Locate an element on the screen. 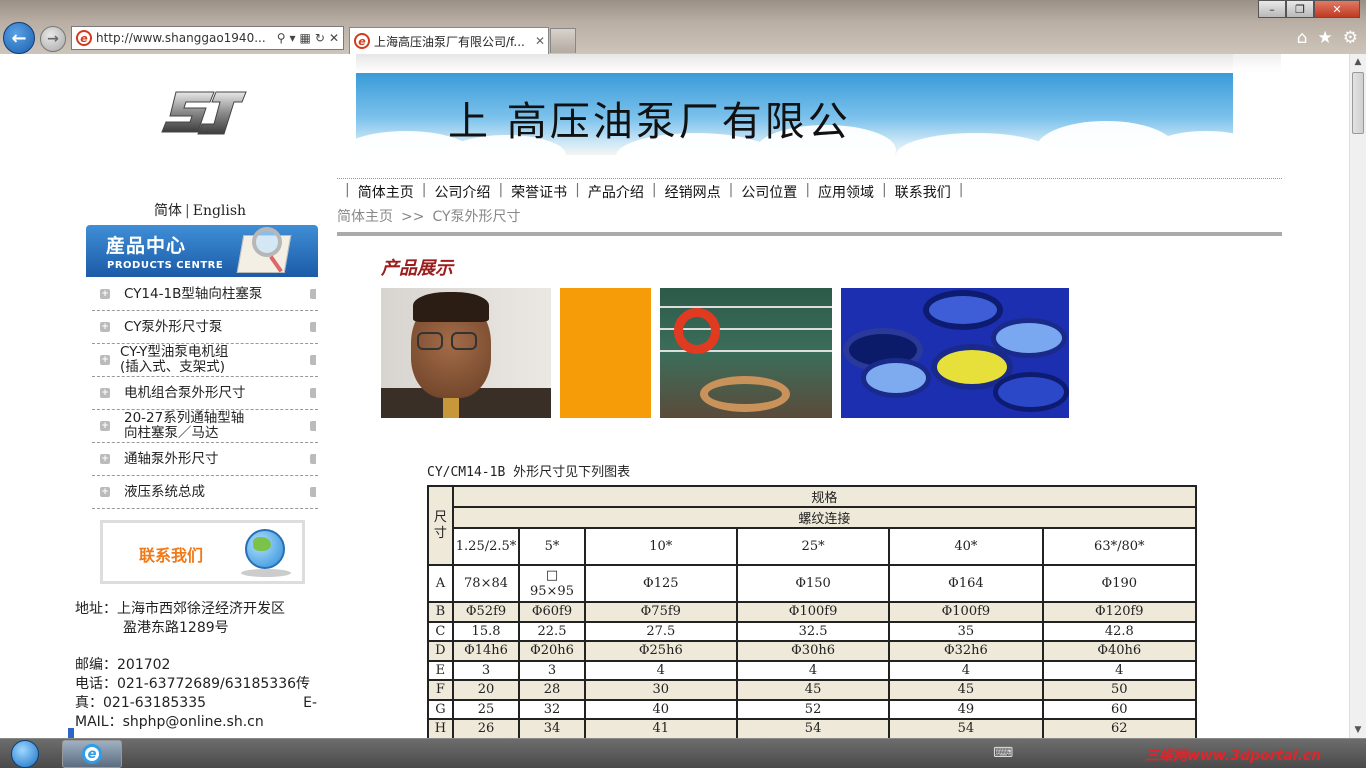  product-label: CY泵外形尺寸泵 is located at coordinates (173, 327).